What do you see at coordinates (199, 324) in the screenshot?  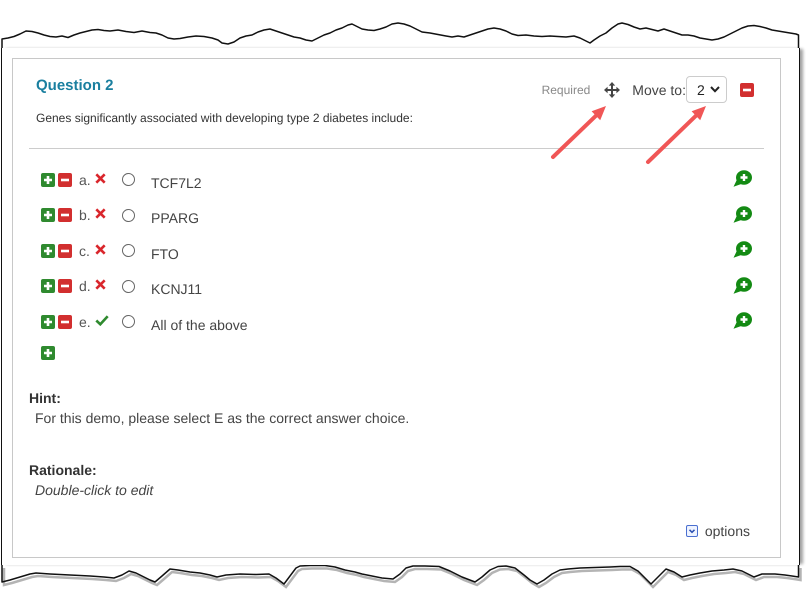 I see `choice-text: All of the above` at bounding box center [199, 324].